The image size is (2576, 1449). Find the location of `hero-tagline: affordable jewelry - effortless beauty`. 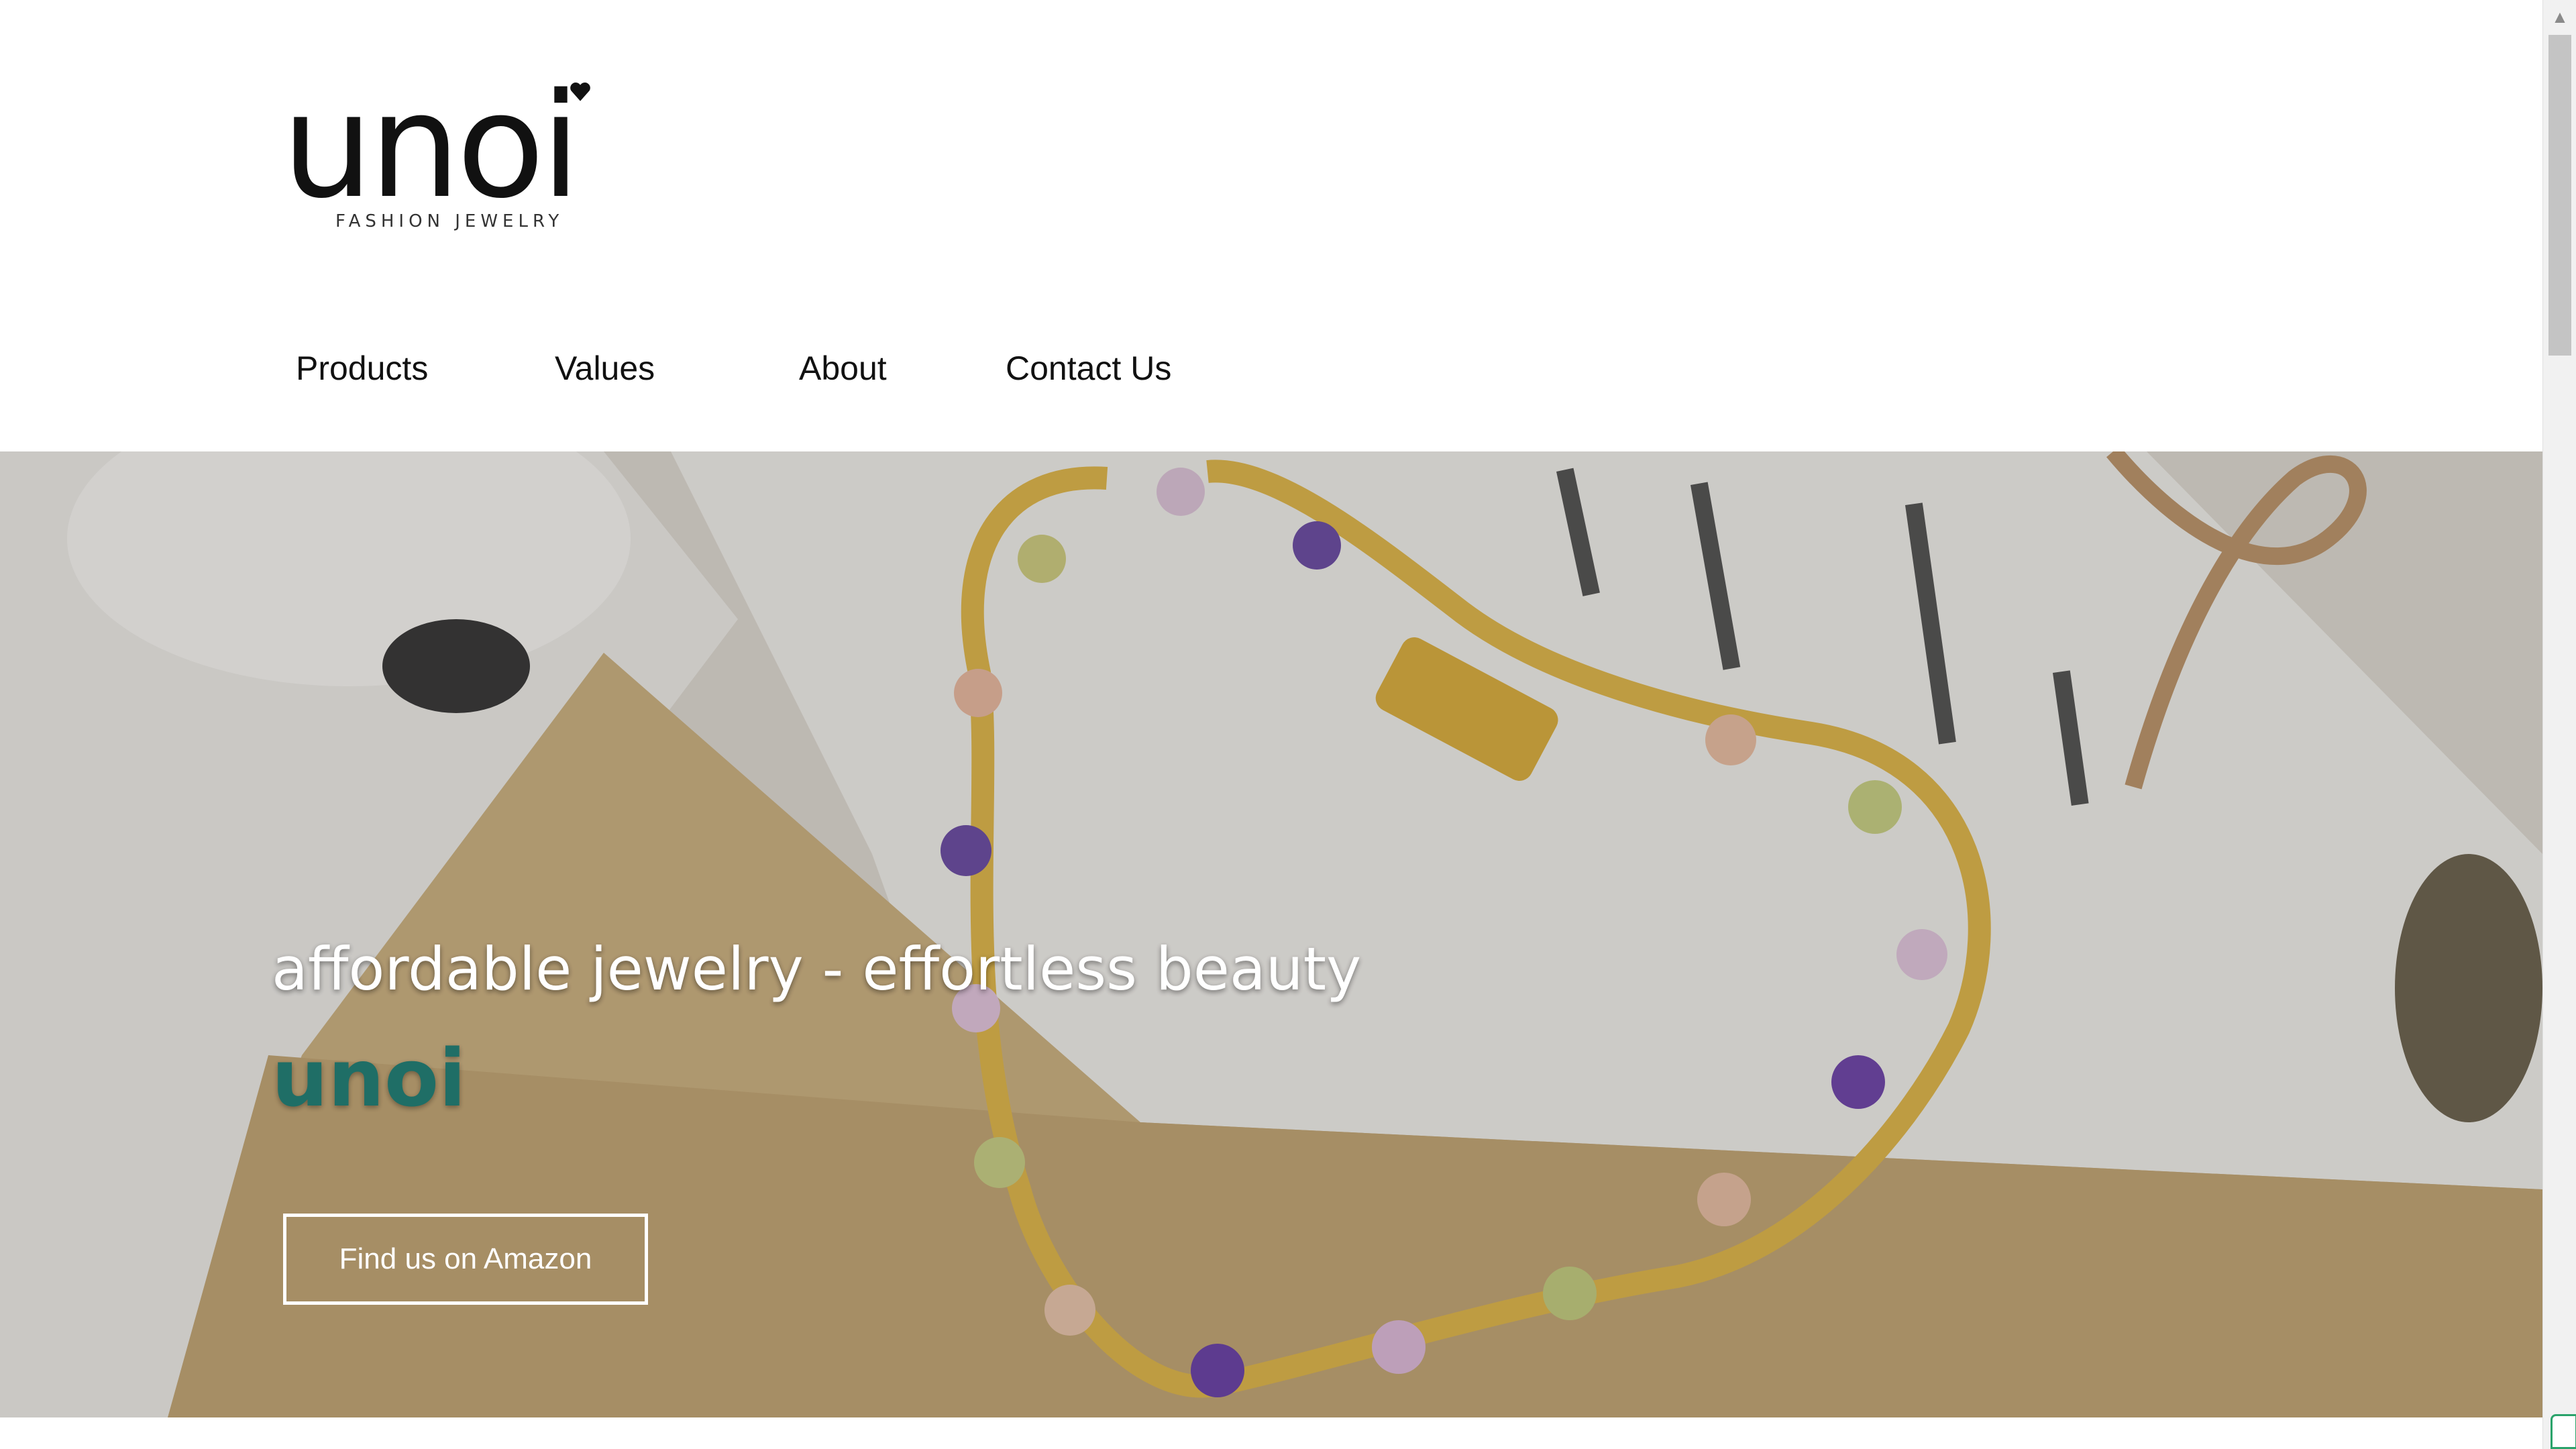

hero-tagline: affordable jewelry - effortless beauty is located at coordinates (817, 969).